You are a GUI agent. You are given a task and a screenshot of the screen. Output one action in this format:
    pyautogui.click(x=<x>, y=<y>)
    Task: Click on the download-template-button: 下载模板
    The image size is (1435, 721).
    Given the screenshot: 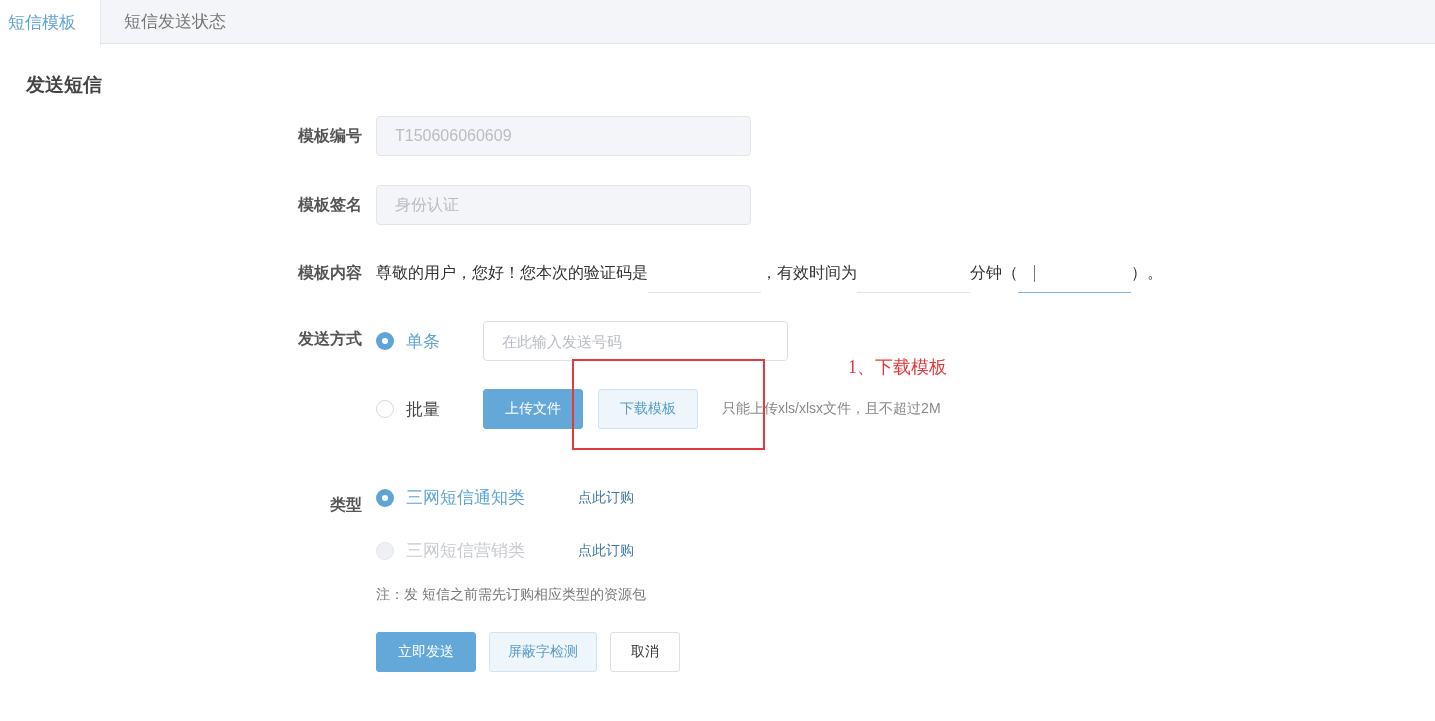 What is the action you would take?
    pyautogui.click(x=648, y=409)
    